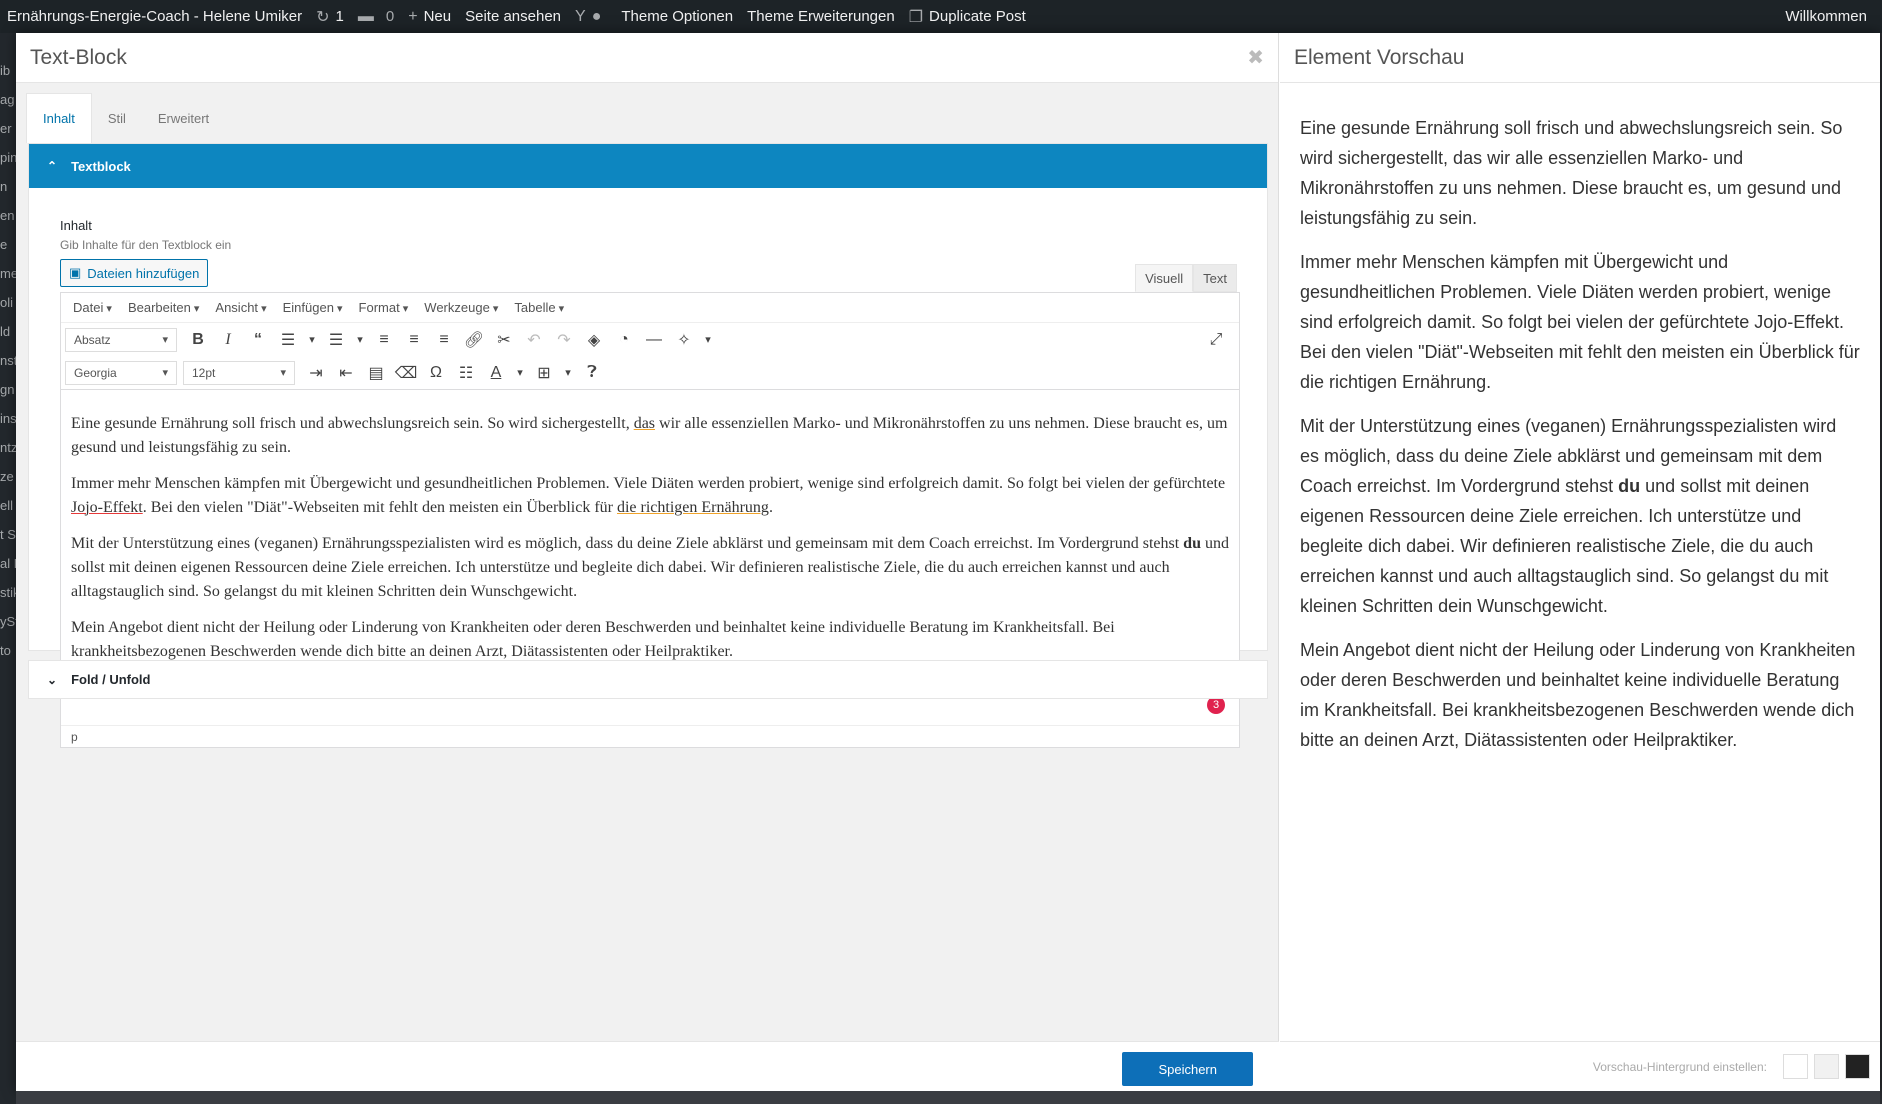  What do you see at coordinates (384, 307) in the screenshot?
I see `menu-format: Format` at bounding box center [384, 307].